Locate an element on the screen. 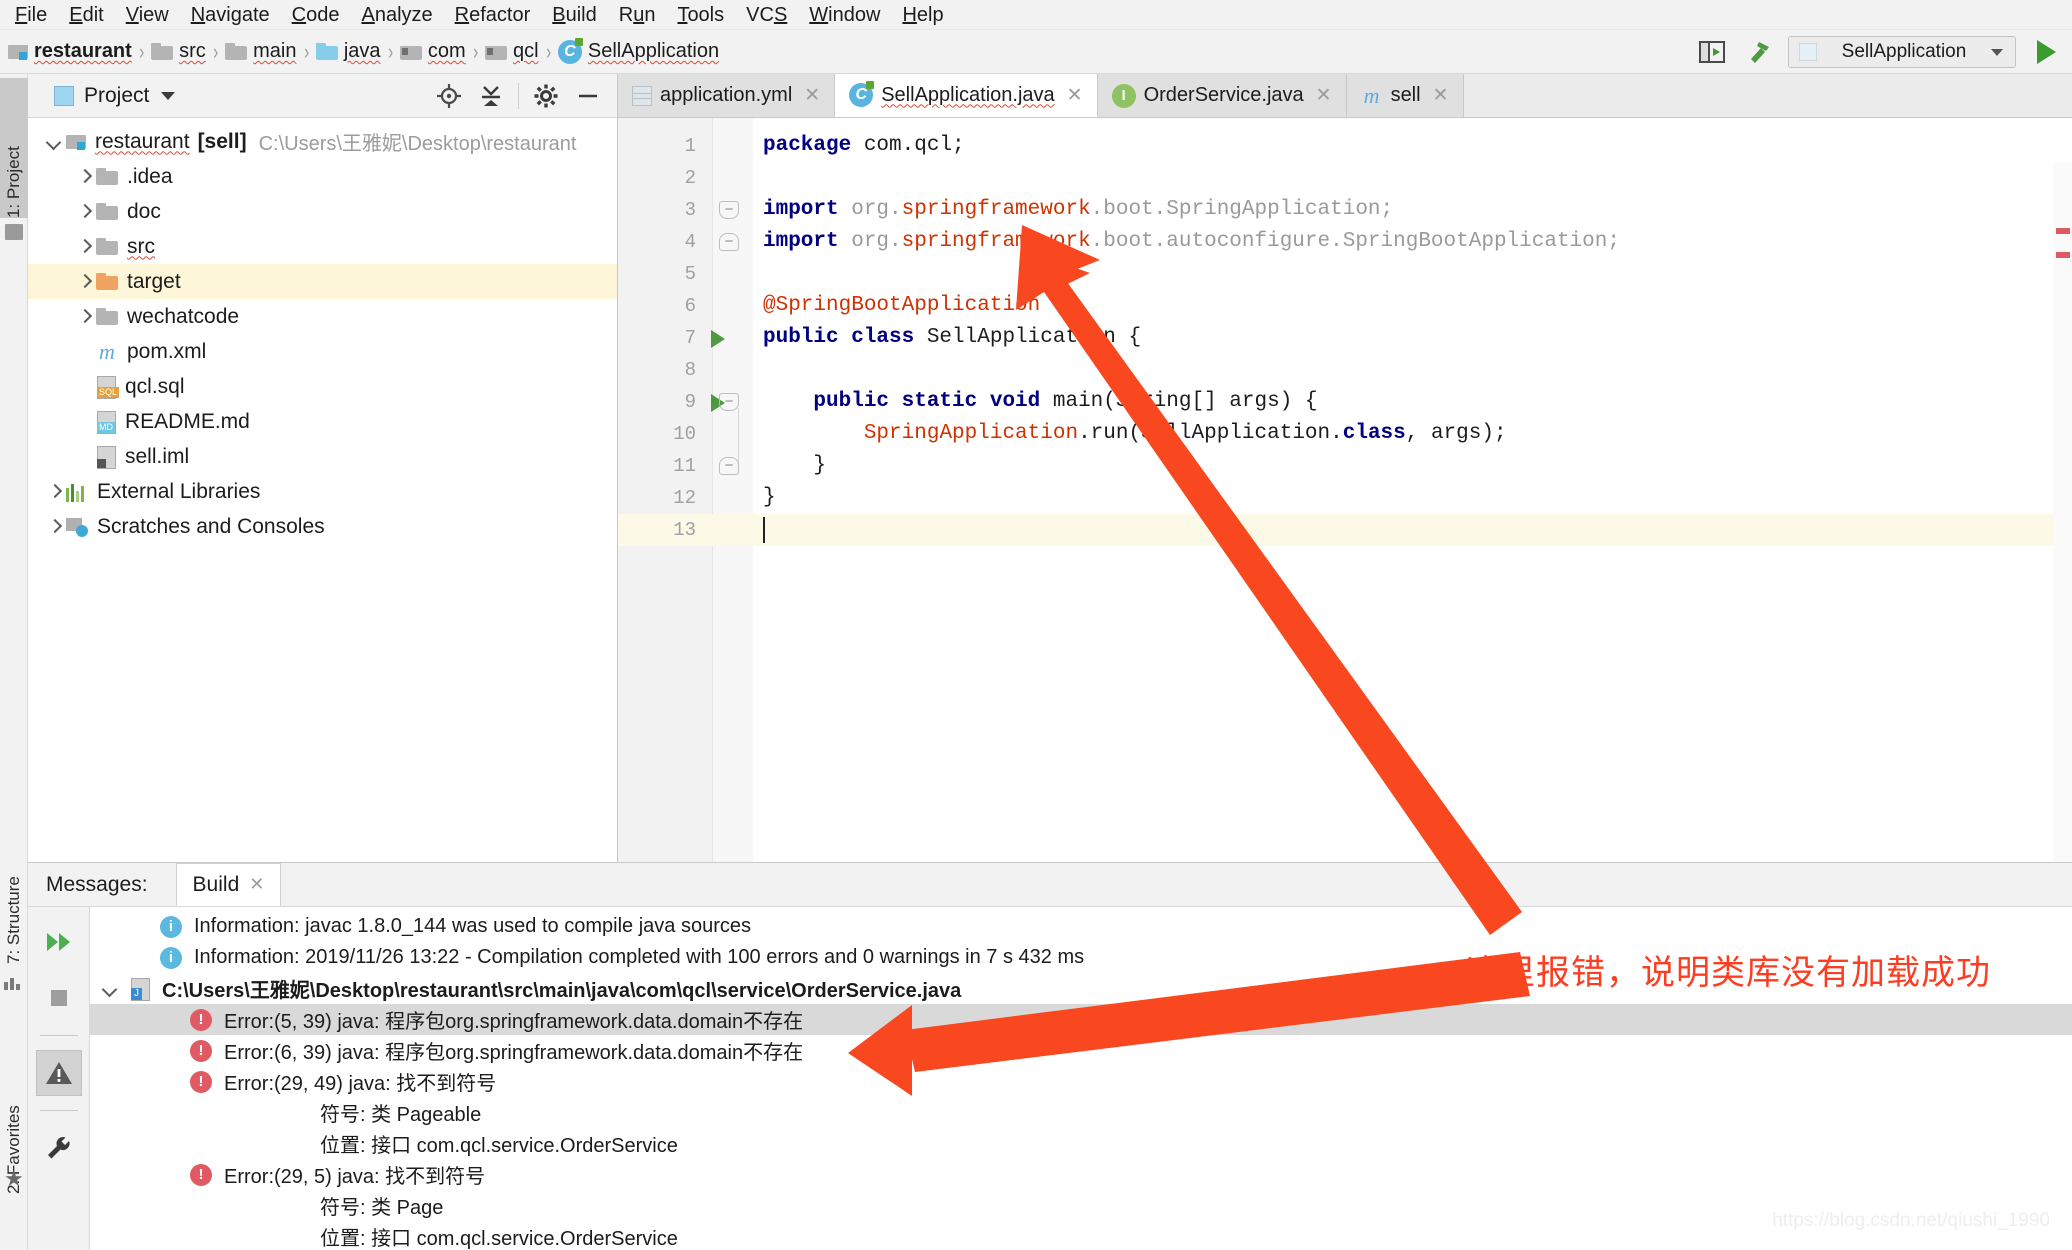 This screenshot has width=2072, height=1250. menu-item-code: Code is located at coordinates (316, 15).